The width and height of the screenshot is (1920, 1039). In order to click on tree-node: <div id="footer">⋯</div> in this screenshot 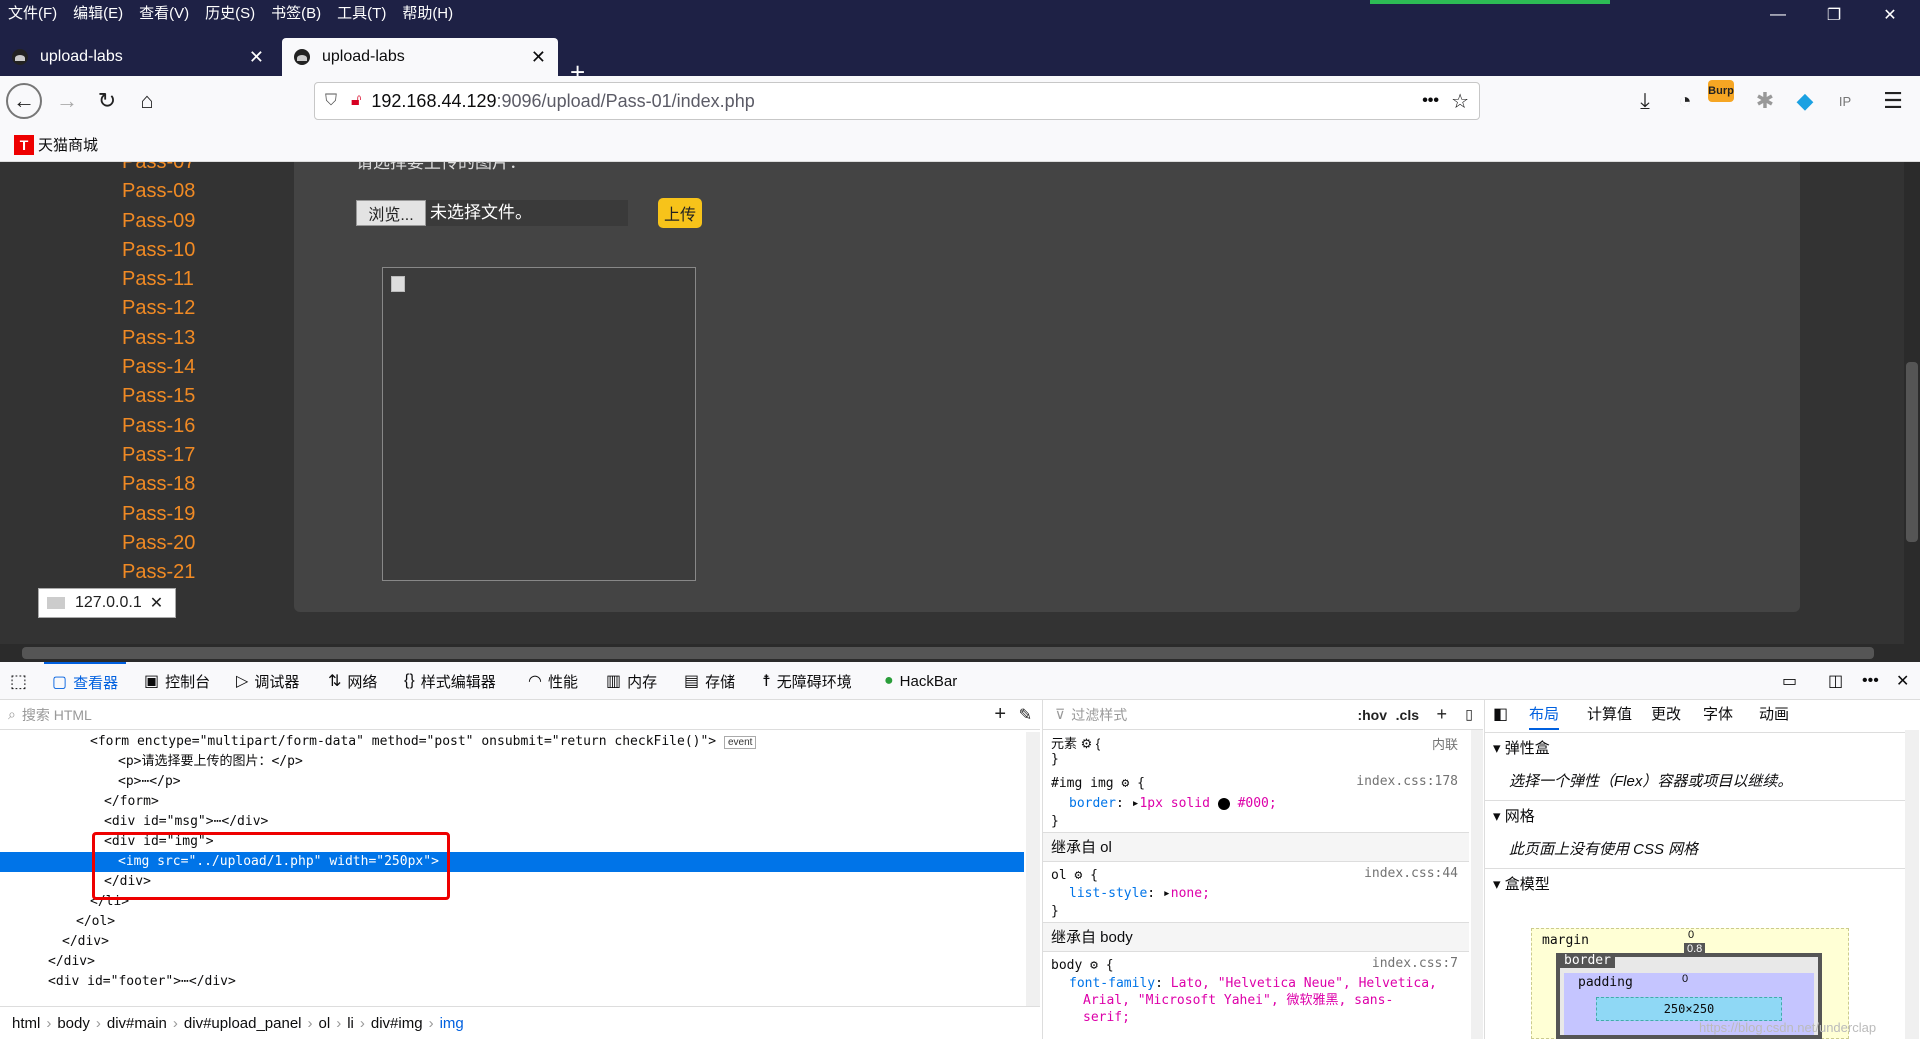, I will do `click(118, 982)`.